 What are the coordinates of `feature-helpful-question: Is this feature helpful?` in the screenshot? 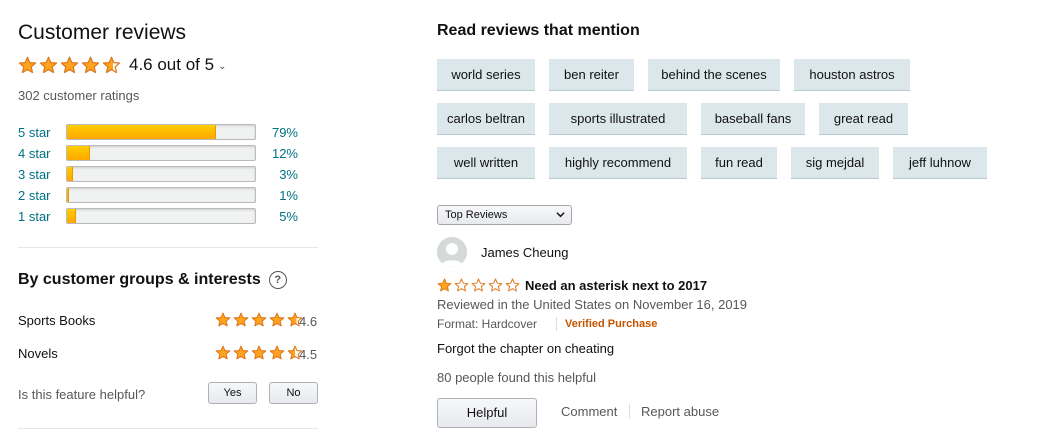 It's located at (82, 394).